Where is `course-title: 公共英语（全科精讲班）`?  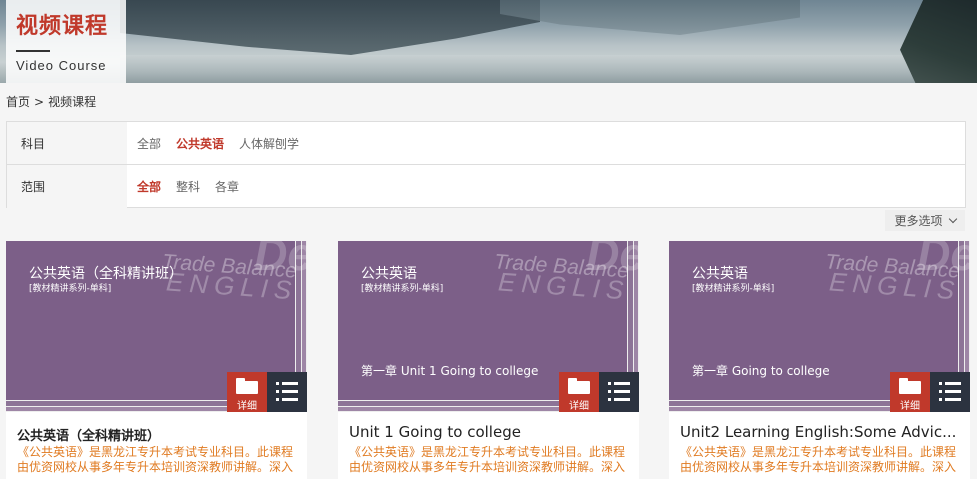 course-title: 公共英语（全科精讲班） is located at coordinates (158, 434).